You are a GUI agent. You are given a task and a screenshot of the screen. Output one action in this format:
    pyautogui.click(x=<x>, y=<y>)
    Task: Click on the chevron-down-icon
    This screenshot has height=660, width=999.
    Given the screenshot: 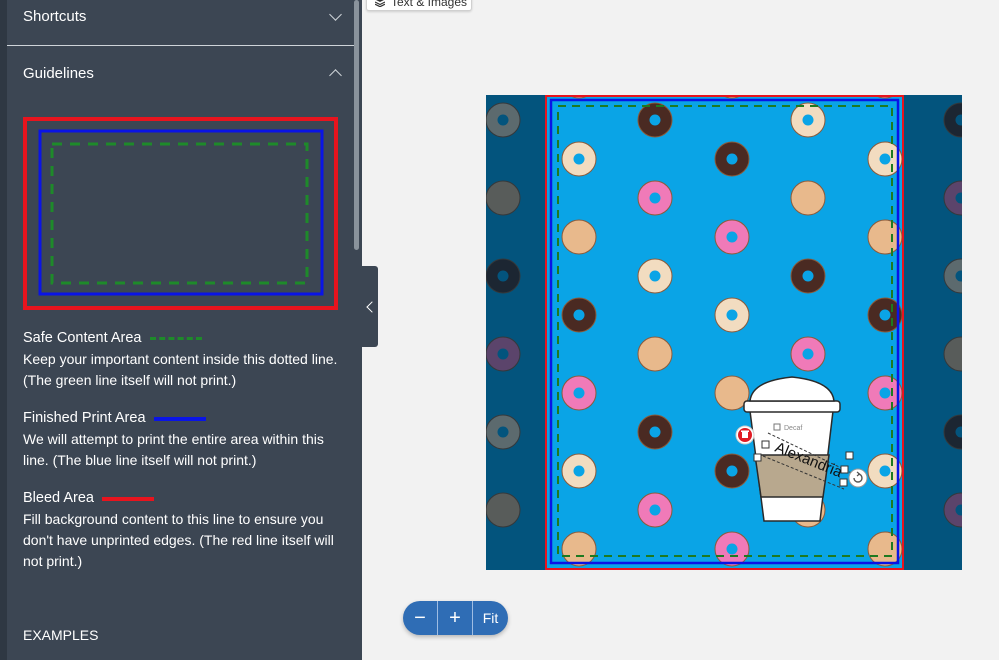 What is the action you would take?
    pyautogui.click(x=335, y=14)
    